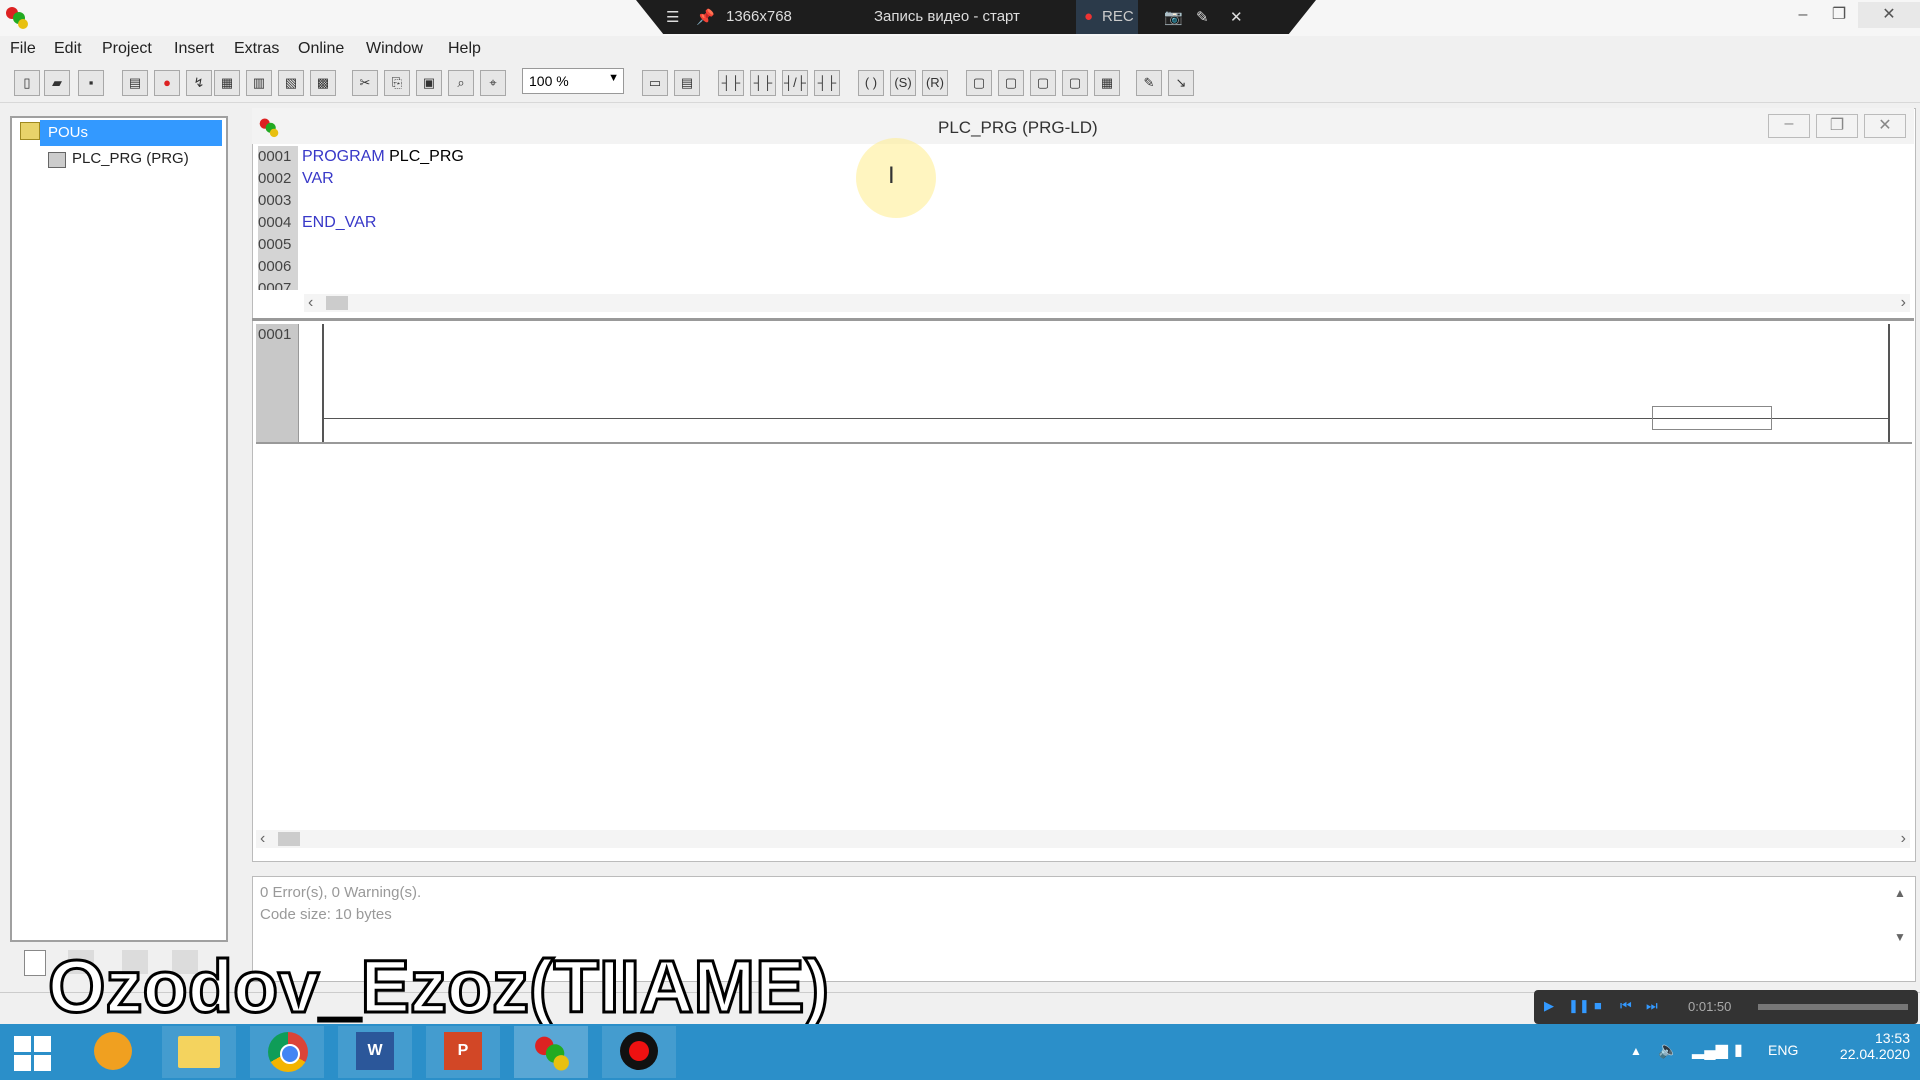 This screenshot has height=1080, width=1920. Describe the element at coordinates (323, 83) in the screenshot. I see `build-icon: ▩` at that location.